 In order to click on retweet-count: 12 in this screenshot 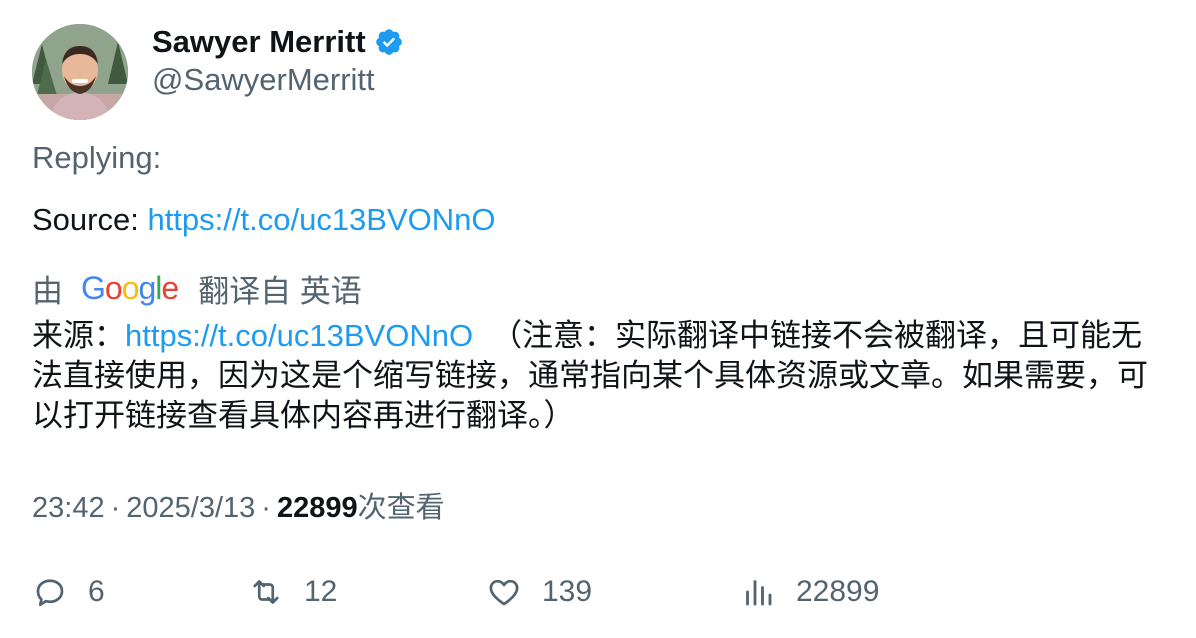, I will do `click(321, 591)`.